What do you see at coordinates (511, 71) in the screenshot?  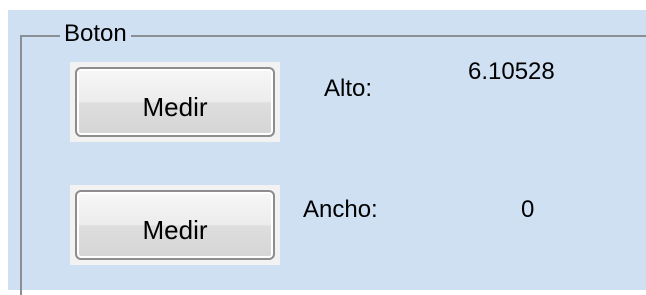 I see `height-value: 6.10528` at bounding box center [511, 71].